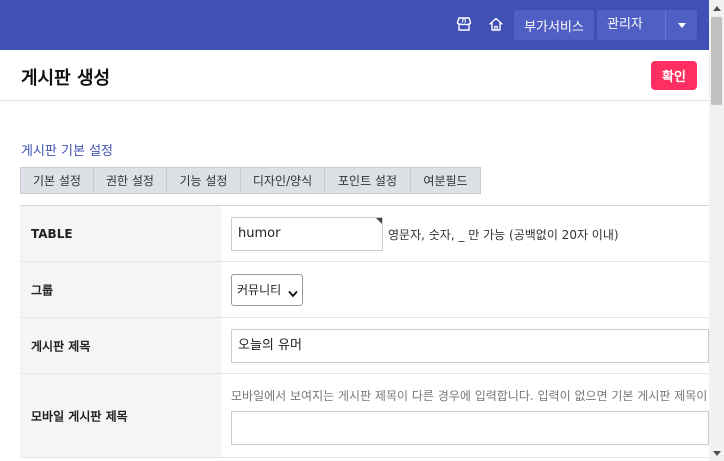 The image size is (724, 461). I want to click on subject-label: 게시판 제목, so click(61, 346).